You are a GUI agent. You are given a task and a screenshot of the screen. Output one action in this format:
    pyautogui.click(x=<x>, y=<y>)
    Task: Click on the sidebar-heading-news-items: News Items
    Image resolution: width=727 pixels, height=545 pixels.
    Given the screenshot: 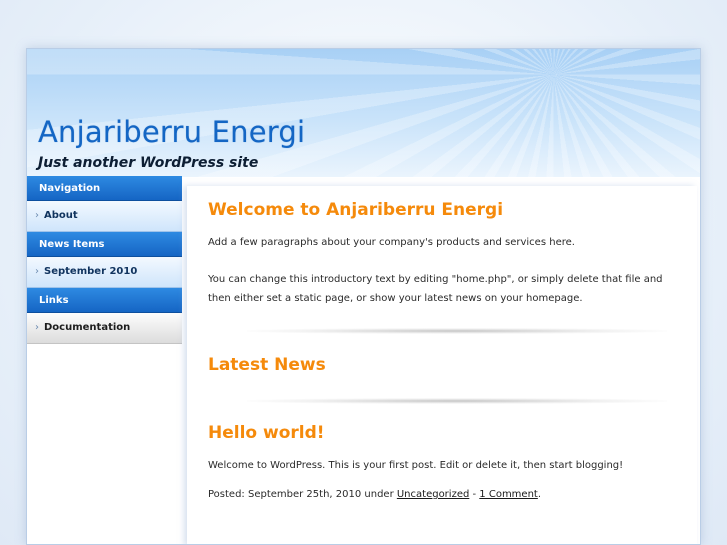 What is the action you would take?
    pyautogui.click(x=104, y=244)
    